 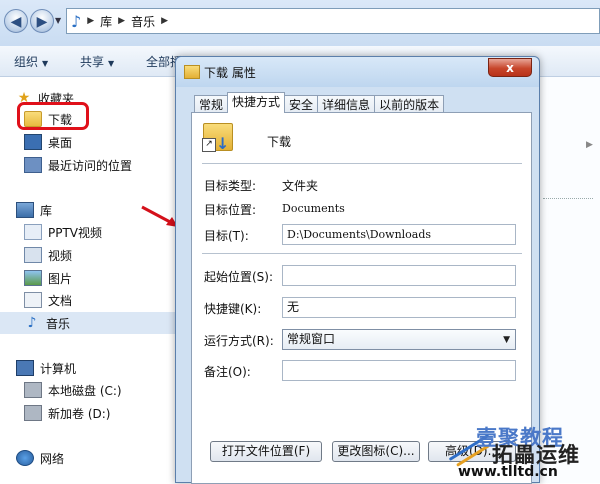 I want to click on target-label: 目标(T):, so click(x=226, y=236).